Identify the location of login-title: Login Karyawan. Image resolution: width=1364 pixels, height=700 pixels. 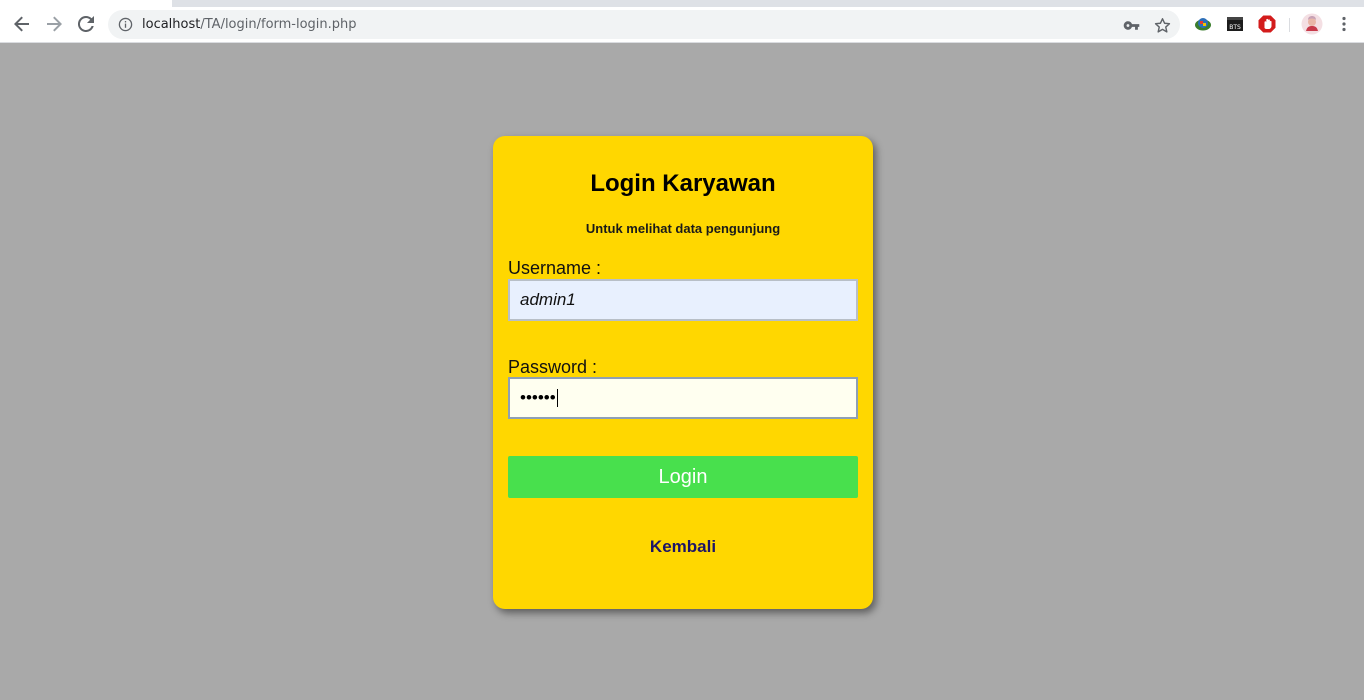
(683, 183).